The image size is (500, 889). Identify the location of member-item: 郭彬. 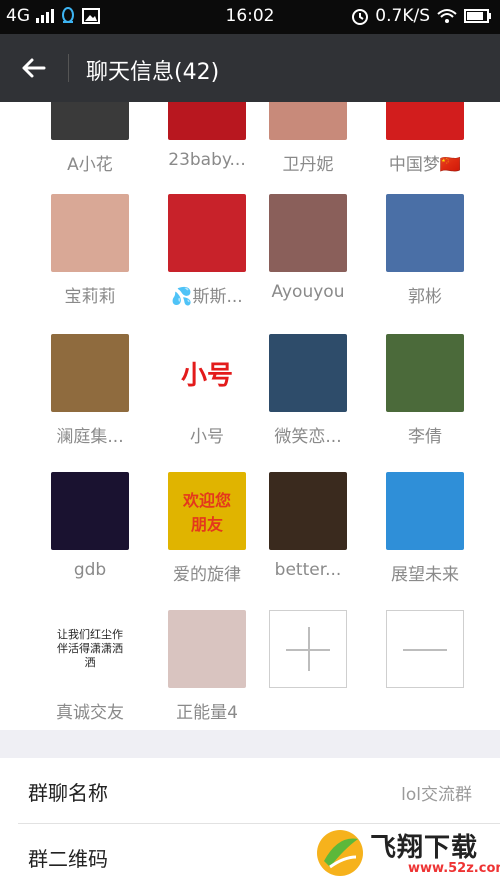
(425, 250).